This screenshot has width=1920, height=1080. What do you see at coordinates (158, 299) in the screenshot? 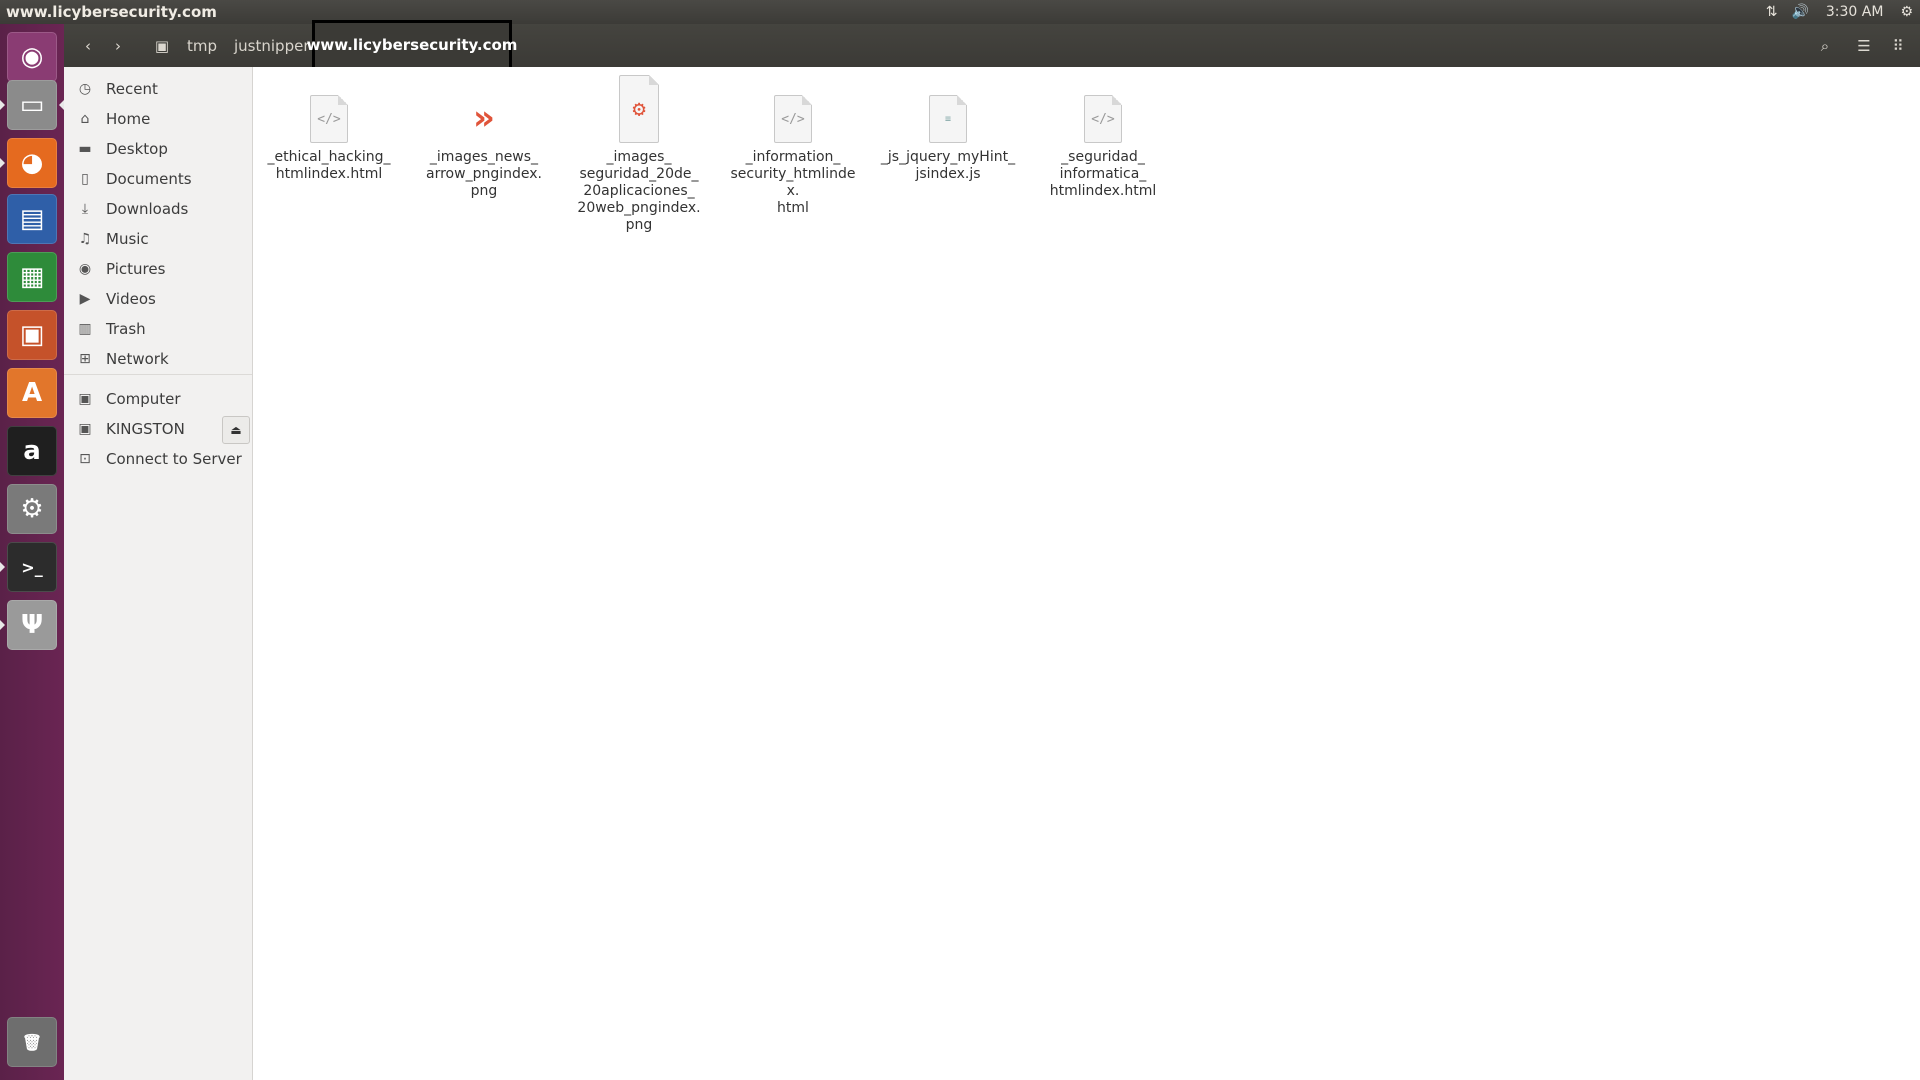
I see `sidebar-item-videos: ▶ Videos` at bounding box center [158, 299].